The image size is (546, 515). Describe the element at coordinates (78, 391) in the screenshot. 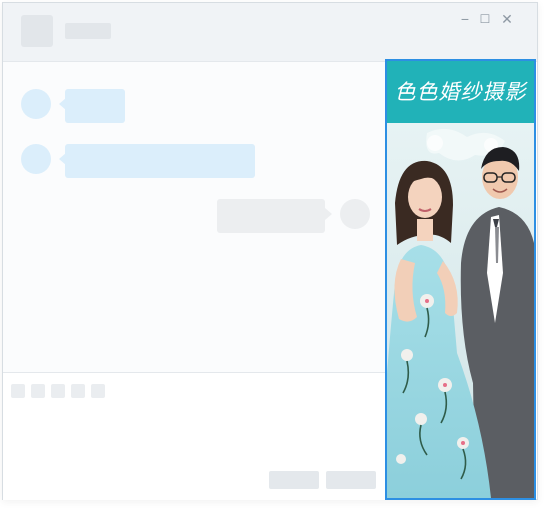

I see `screenshot-tool-icon` at that location.